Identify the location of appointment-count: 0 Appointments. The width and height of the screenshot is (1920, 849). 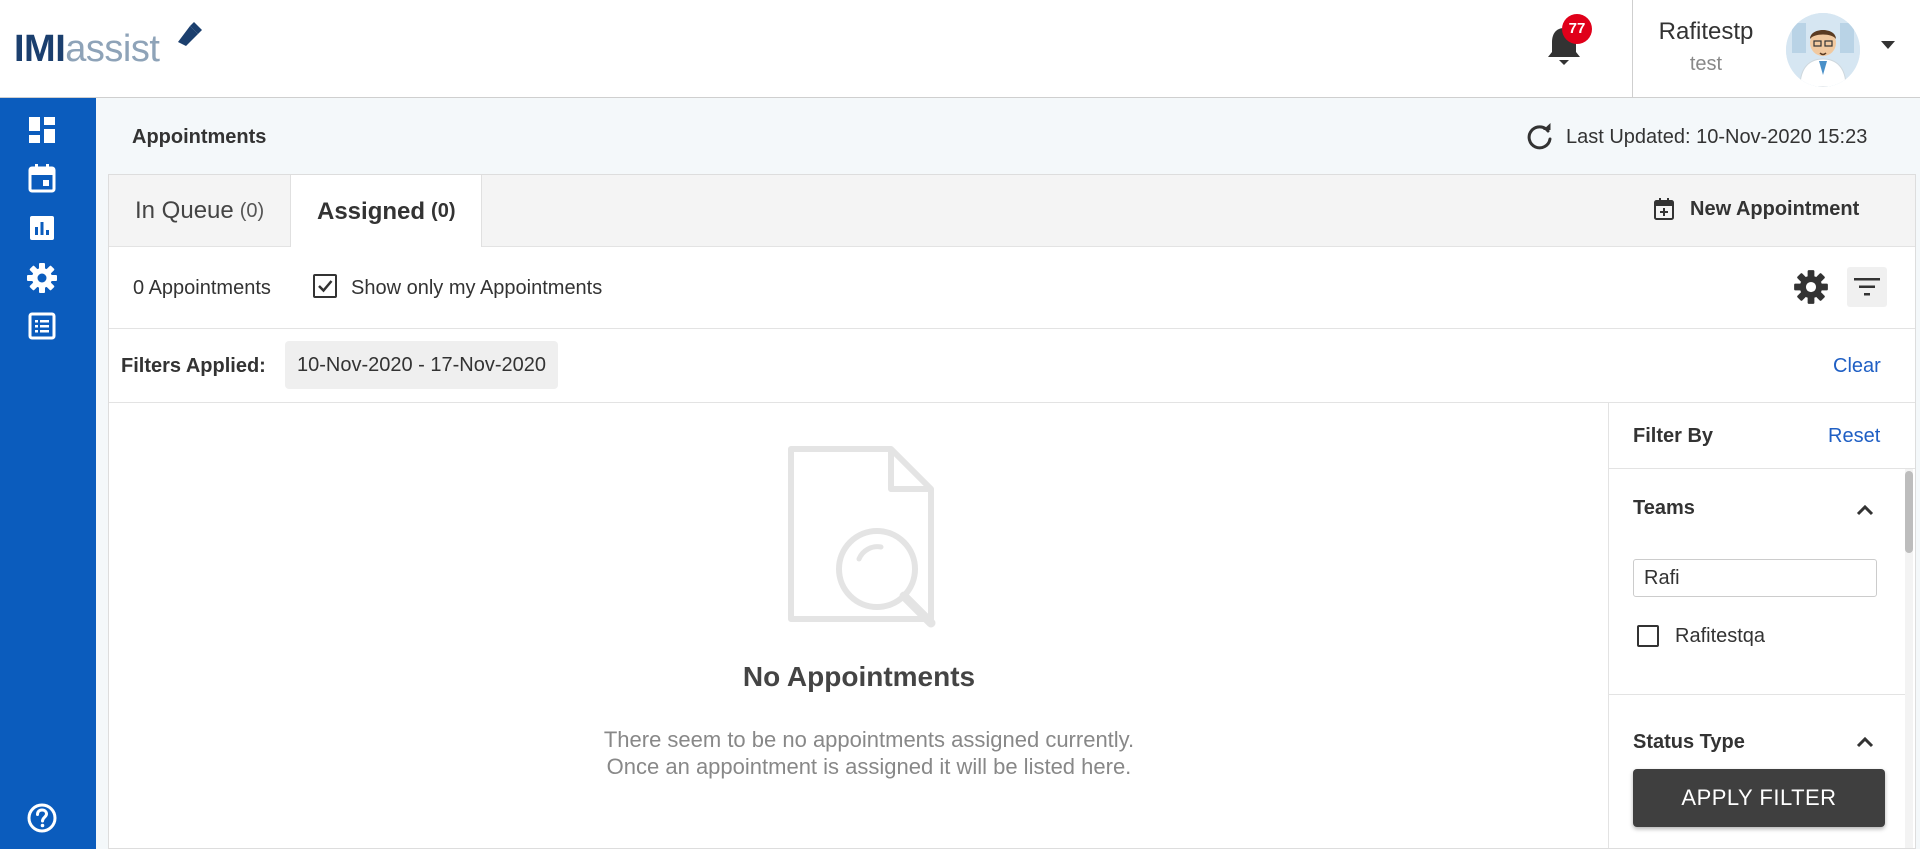
(202, 288).